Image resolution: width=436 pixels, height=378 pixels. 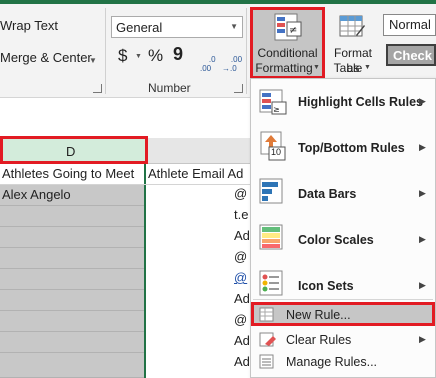 What do you see at coordinates (139, 27) in the screenshot?
I see `number-format-value: General` at bounding box center [139, 27].